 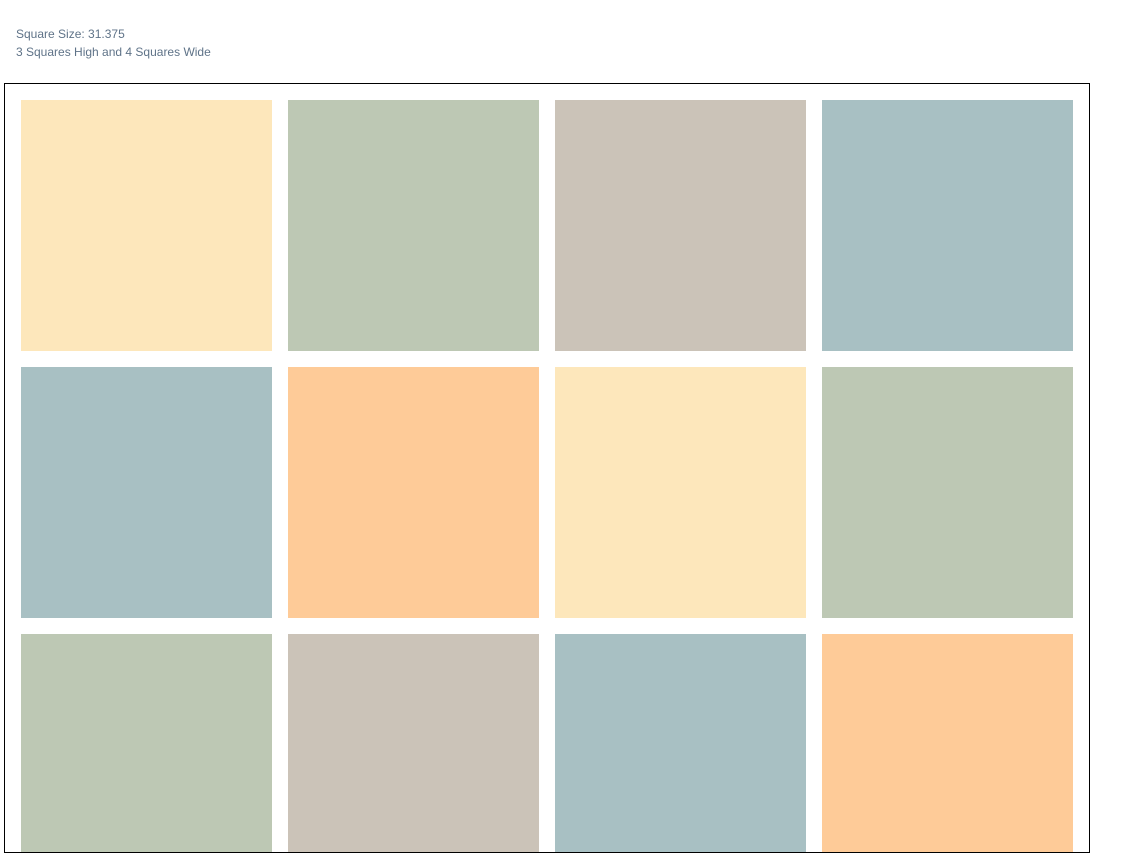 I want to click on square-size-label: Square Size: 31.375, so click(x=70, y=34).